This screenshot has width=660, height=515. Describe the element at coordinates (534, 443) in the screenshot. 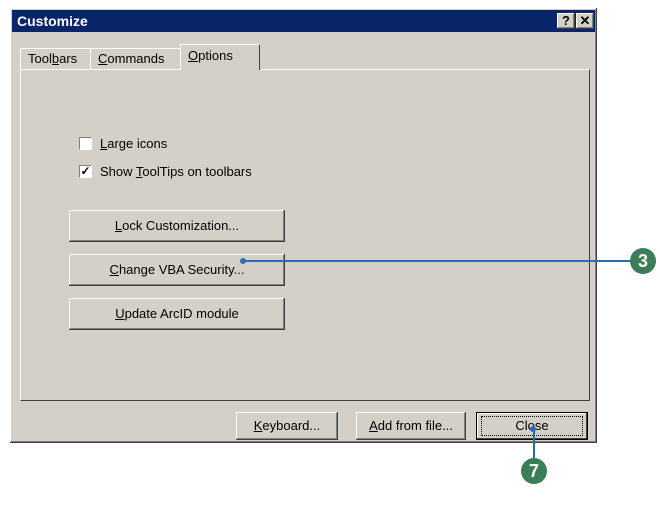

I see `callout-7-line` at that location.